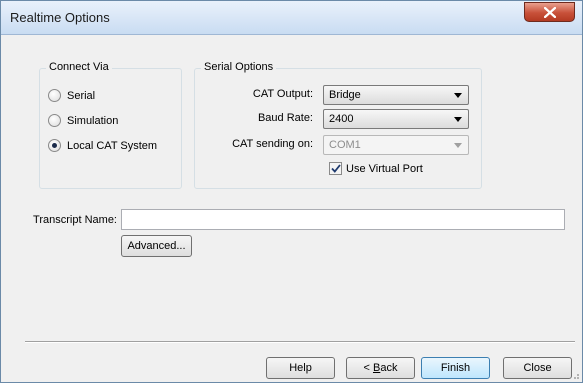 The image size is (583, 383). I want to click on radio-simulation-label: Simulation, so click(93, 120).